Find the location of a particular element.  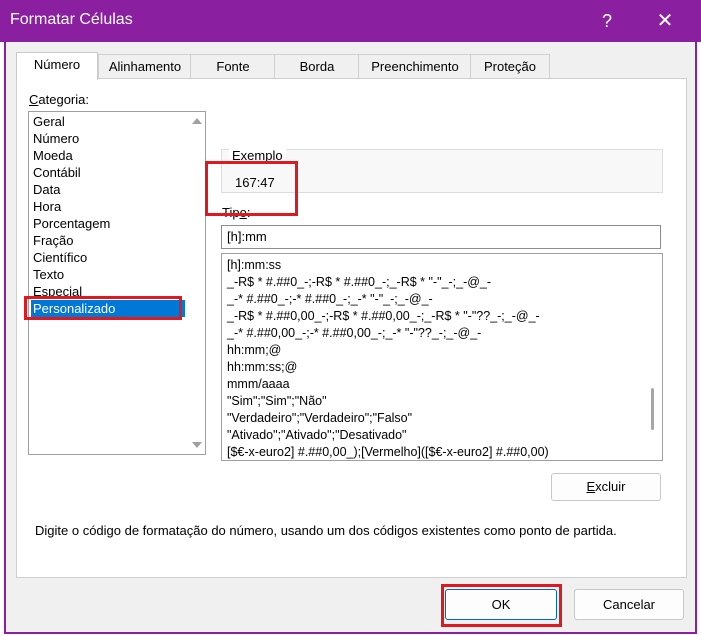

highlight-box-ok is located at coordinates (501, 605).